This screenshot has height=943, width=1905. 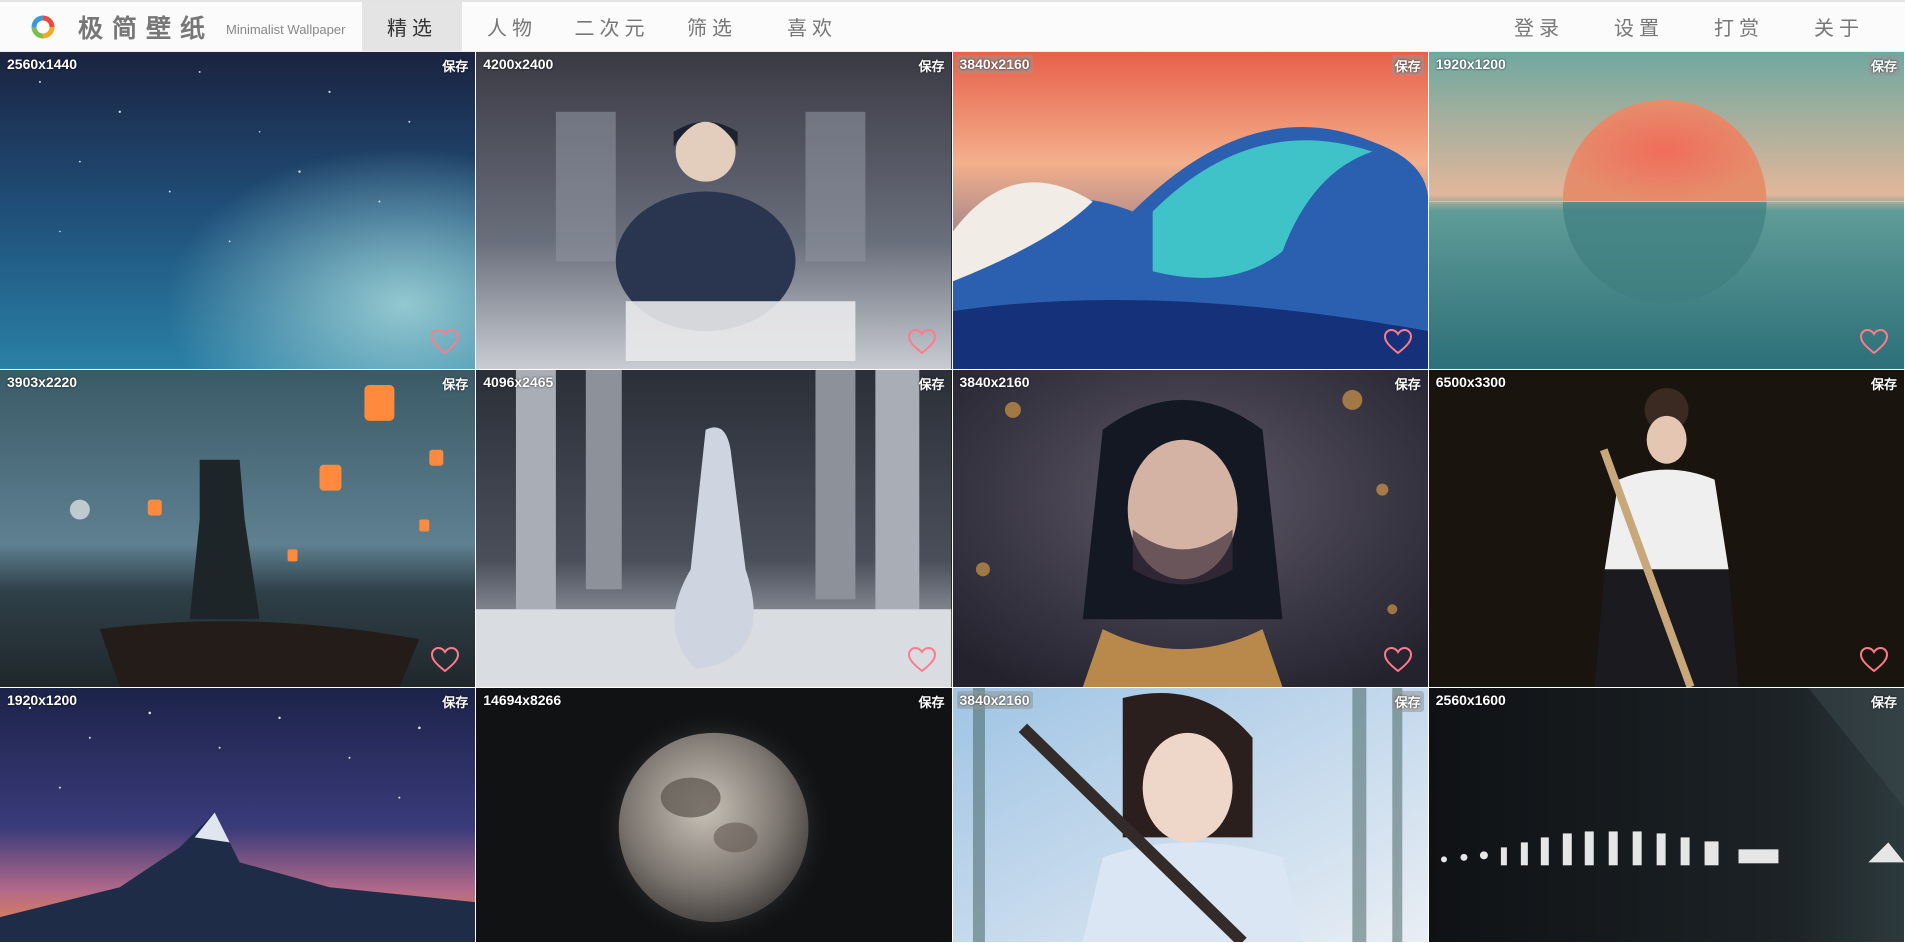 I want to click on resolution-badge: 4200x2400, so click(x=518, y=64).